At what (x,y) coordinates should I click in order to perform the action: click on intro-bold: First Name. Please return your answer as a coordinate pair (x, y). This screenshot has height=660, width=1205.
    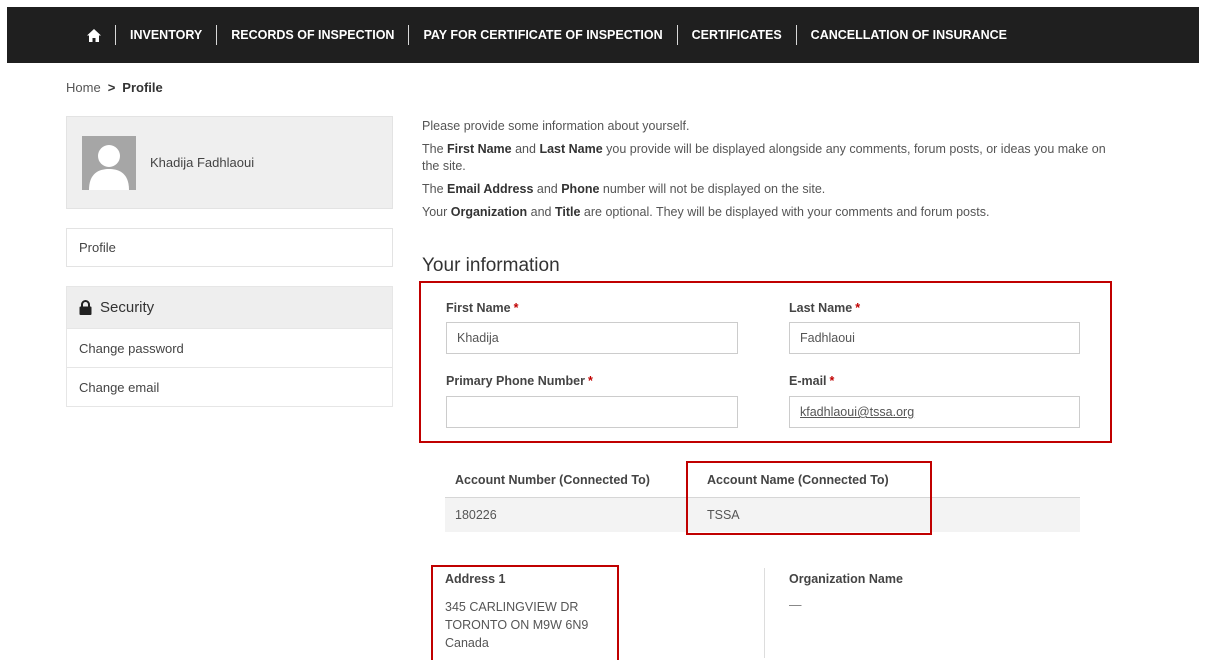
    Looking at the image, I should click on (479, 149).